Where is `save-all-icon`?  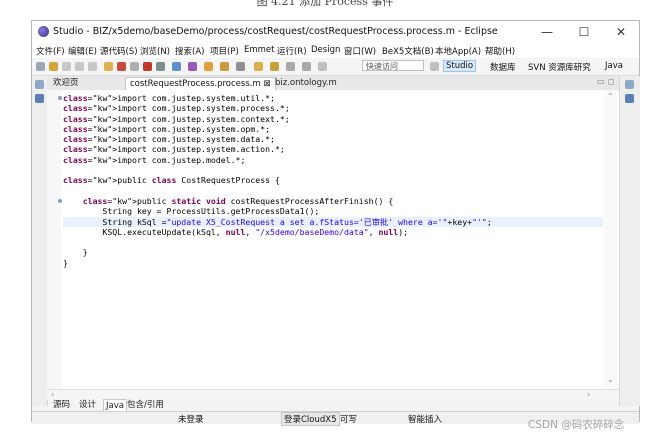 save-all-icon is located at coordinates (79, 66).